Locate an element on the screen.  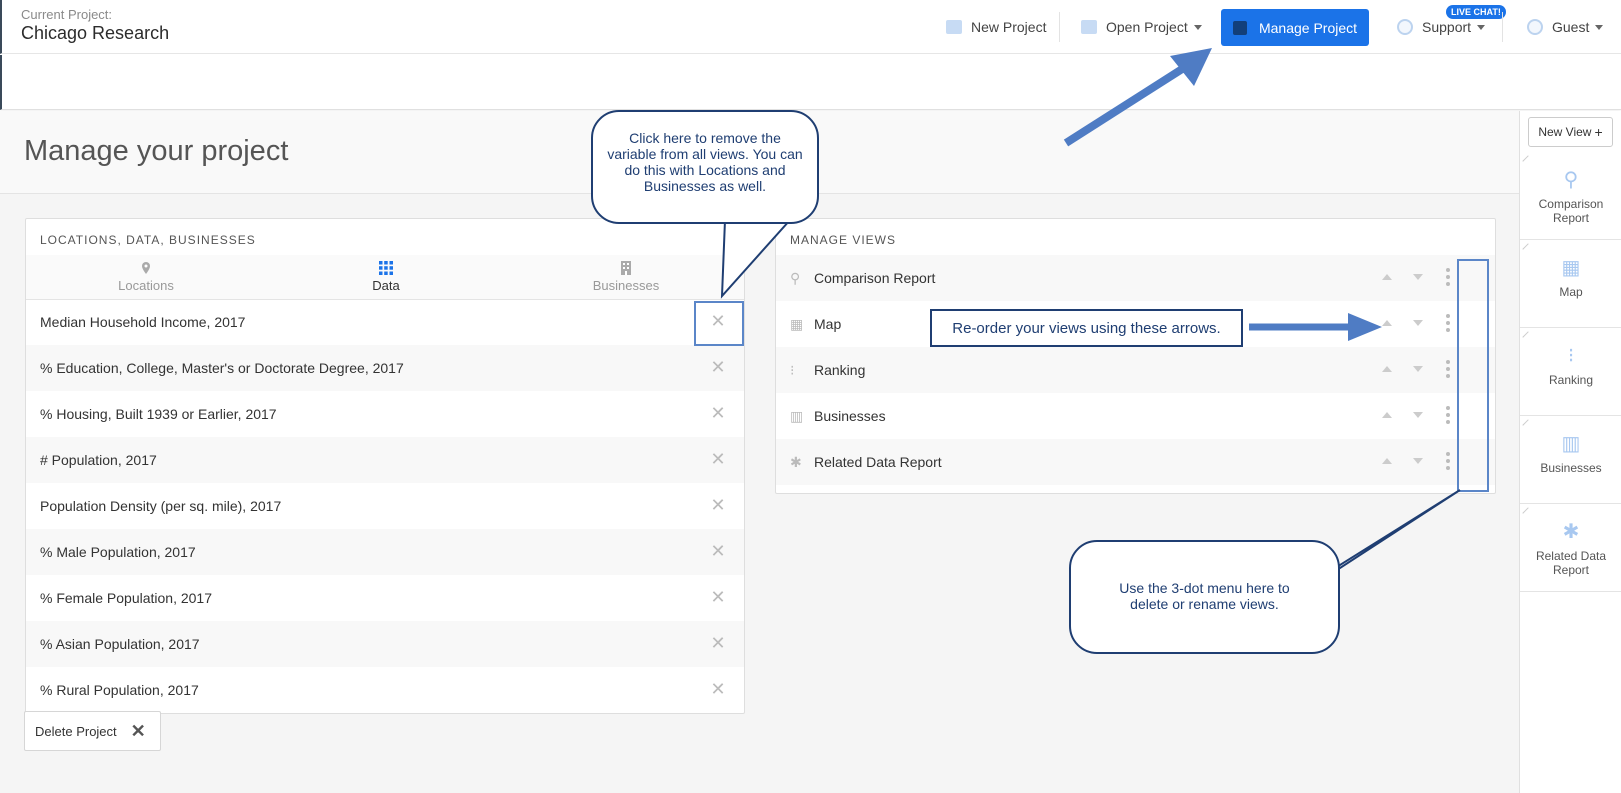
header-band is located at coordinates (810, 82).